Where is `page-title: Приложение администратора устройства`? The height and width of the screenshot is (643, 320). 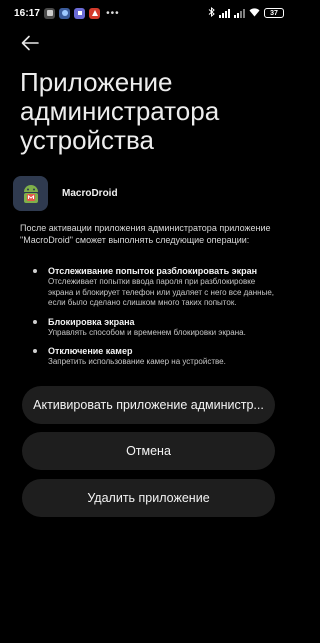
page-title: Приложение администратора устройства is located at coordinates (120, 111).